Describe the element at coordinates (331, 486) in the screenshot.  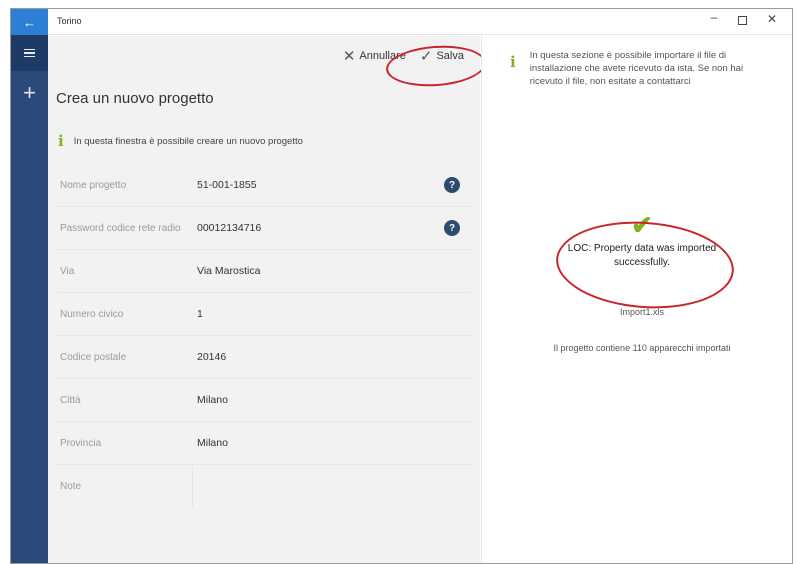
I see `notes-input` at that location.